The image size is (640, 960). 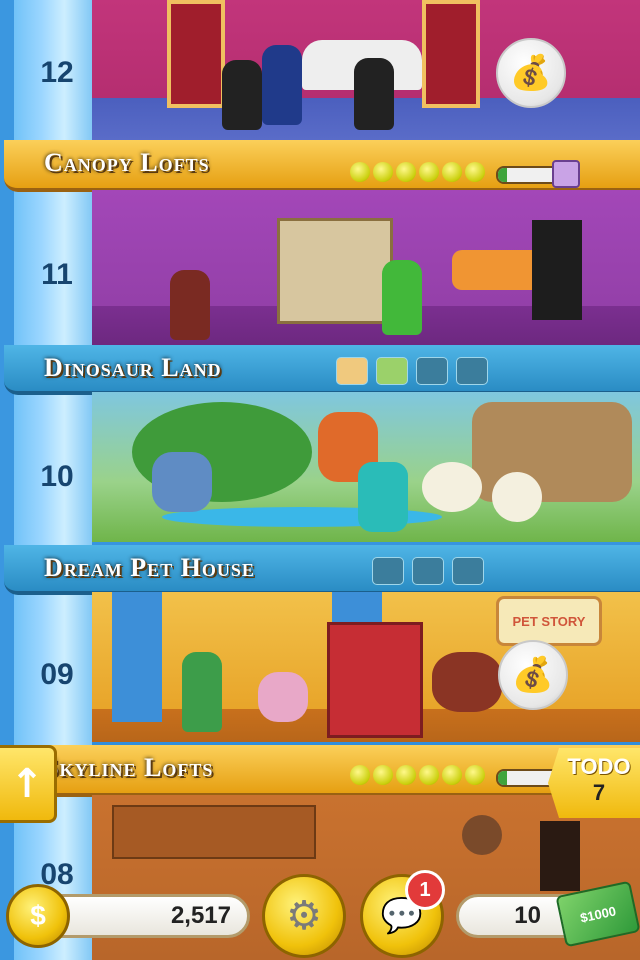 I want to click on bottom-hud: 2,517 $ ⚙ 💬 10 $1000, so click(x=320, y=915).